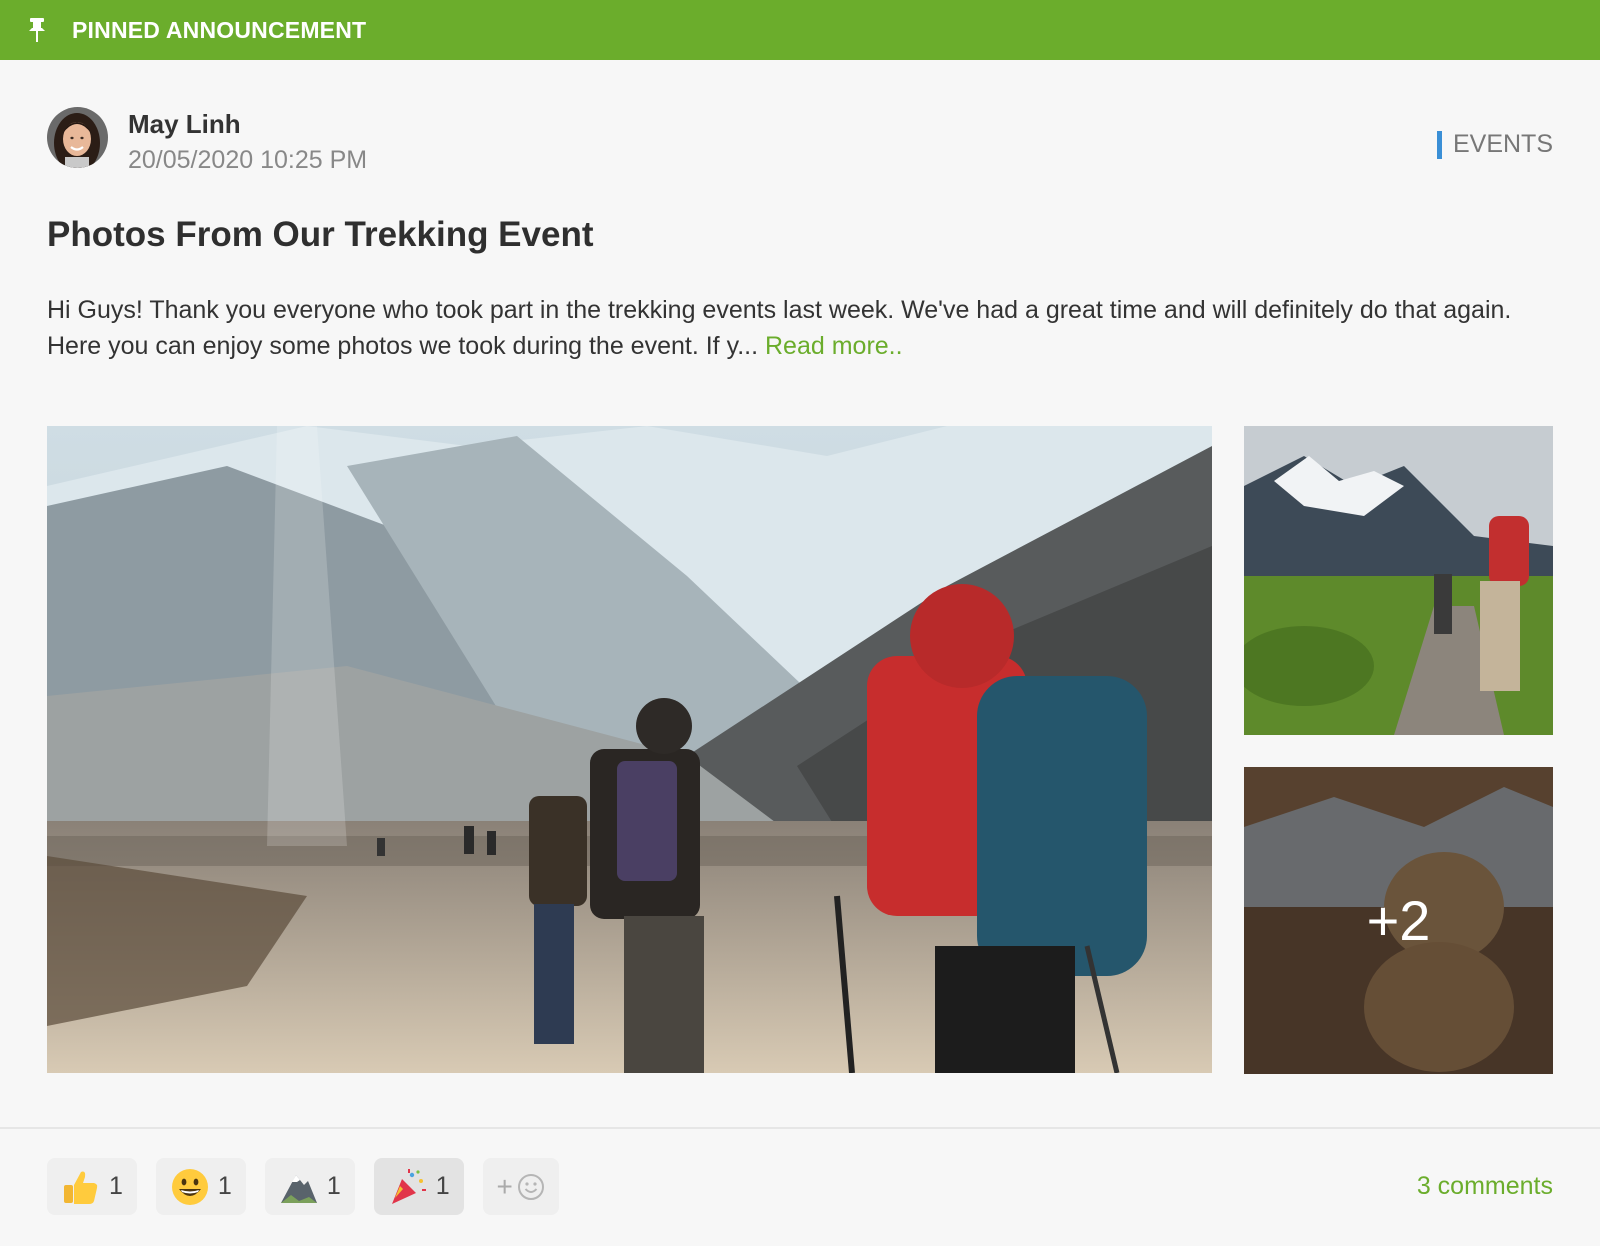 The image size is (1600, 1246). I want to click on more-photos-count: +2, so click(1398, 920).